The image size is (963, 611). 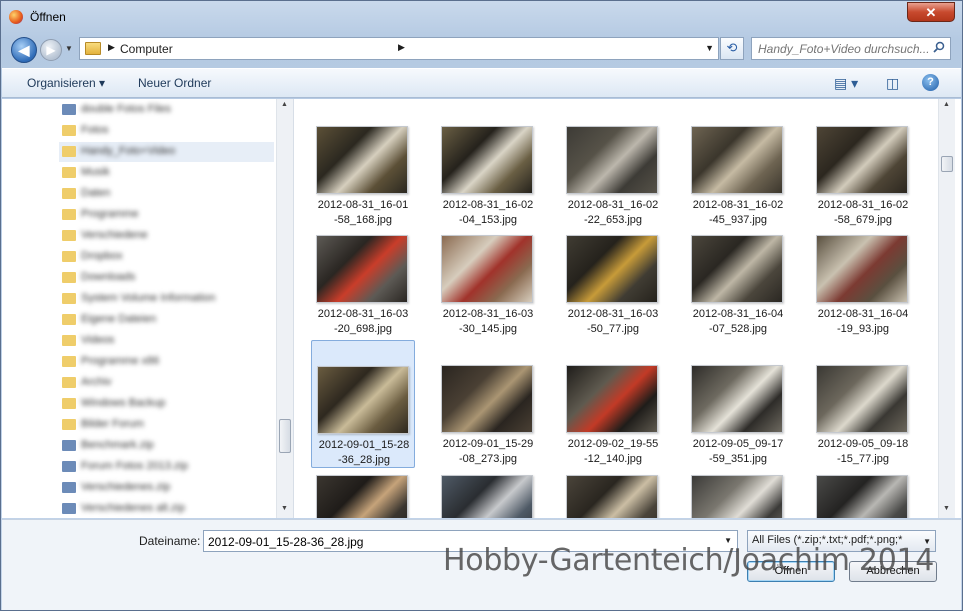 I want to click on file-tile: 2012-09-02_19-55 -12_140.jpg, so click(x=613, y=404).